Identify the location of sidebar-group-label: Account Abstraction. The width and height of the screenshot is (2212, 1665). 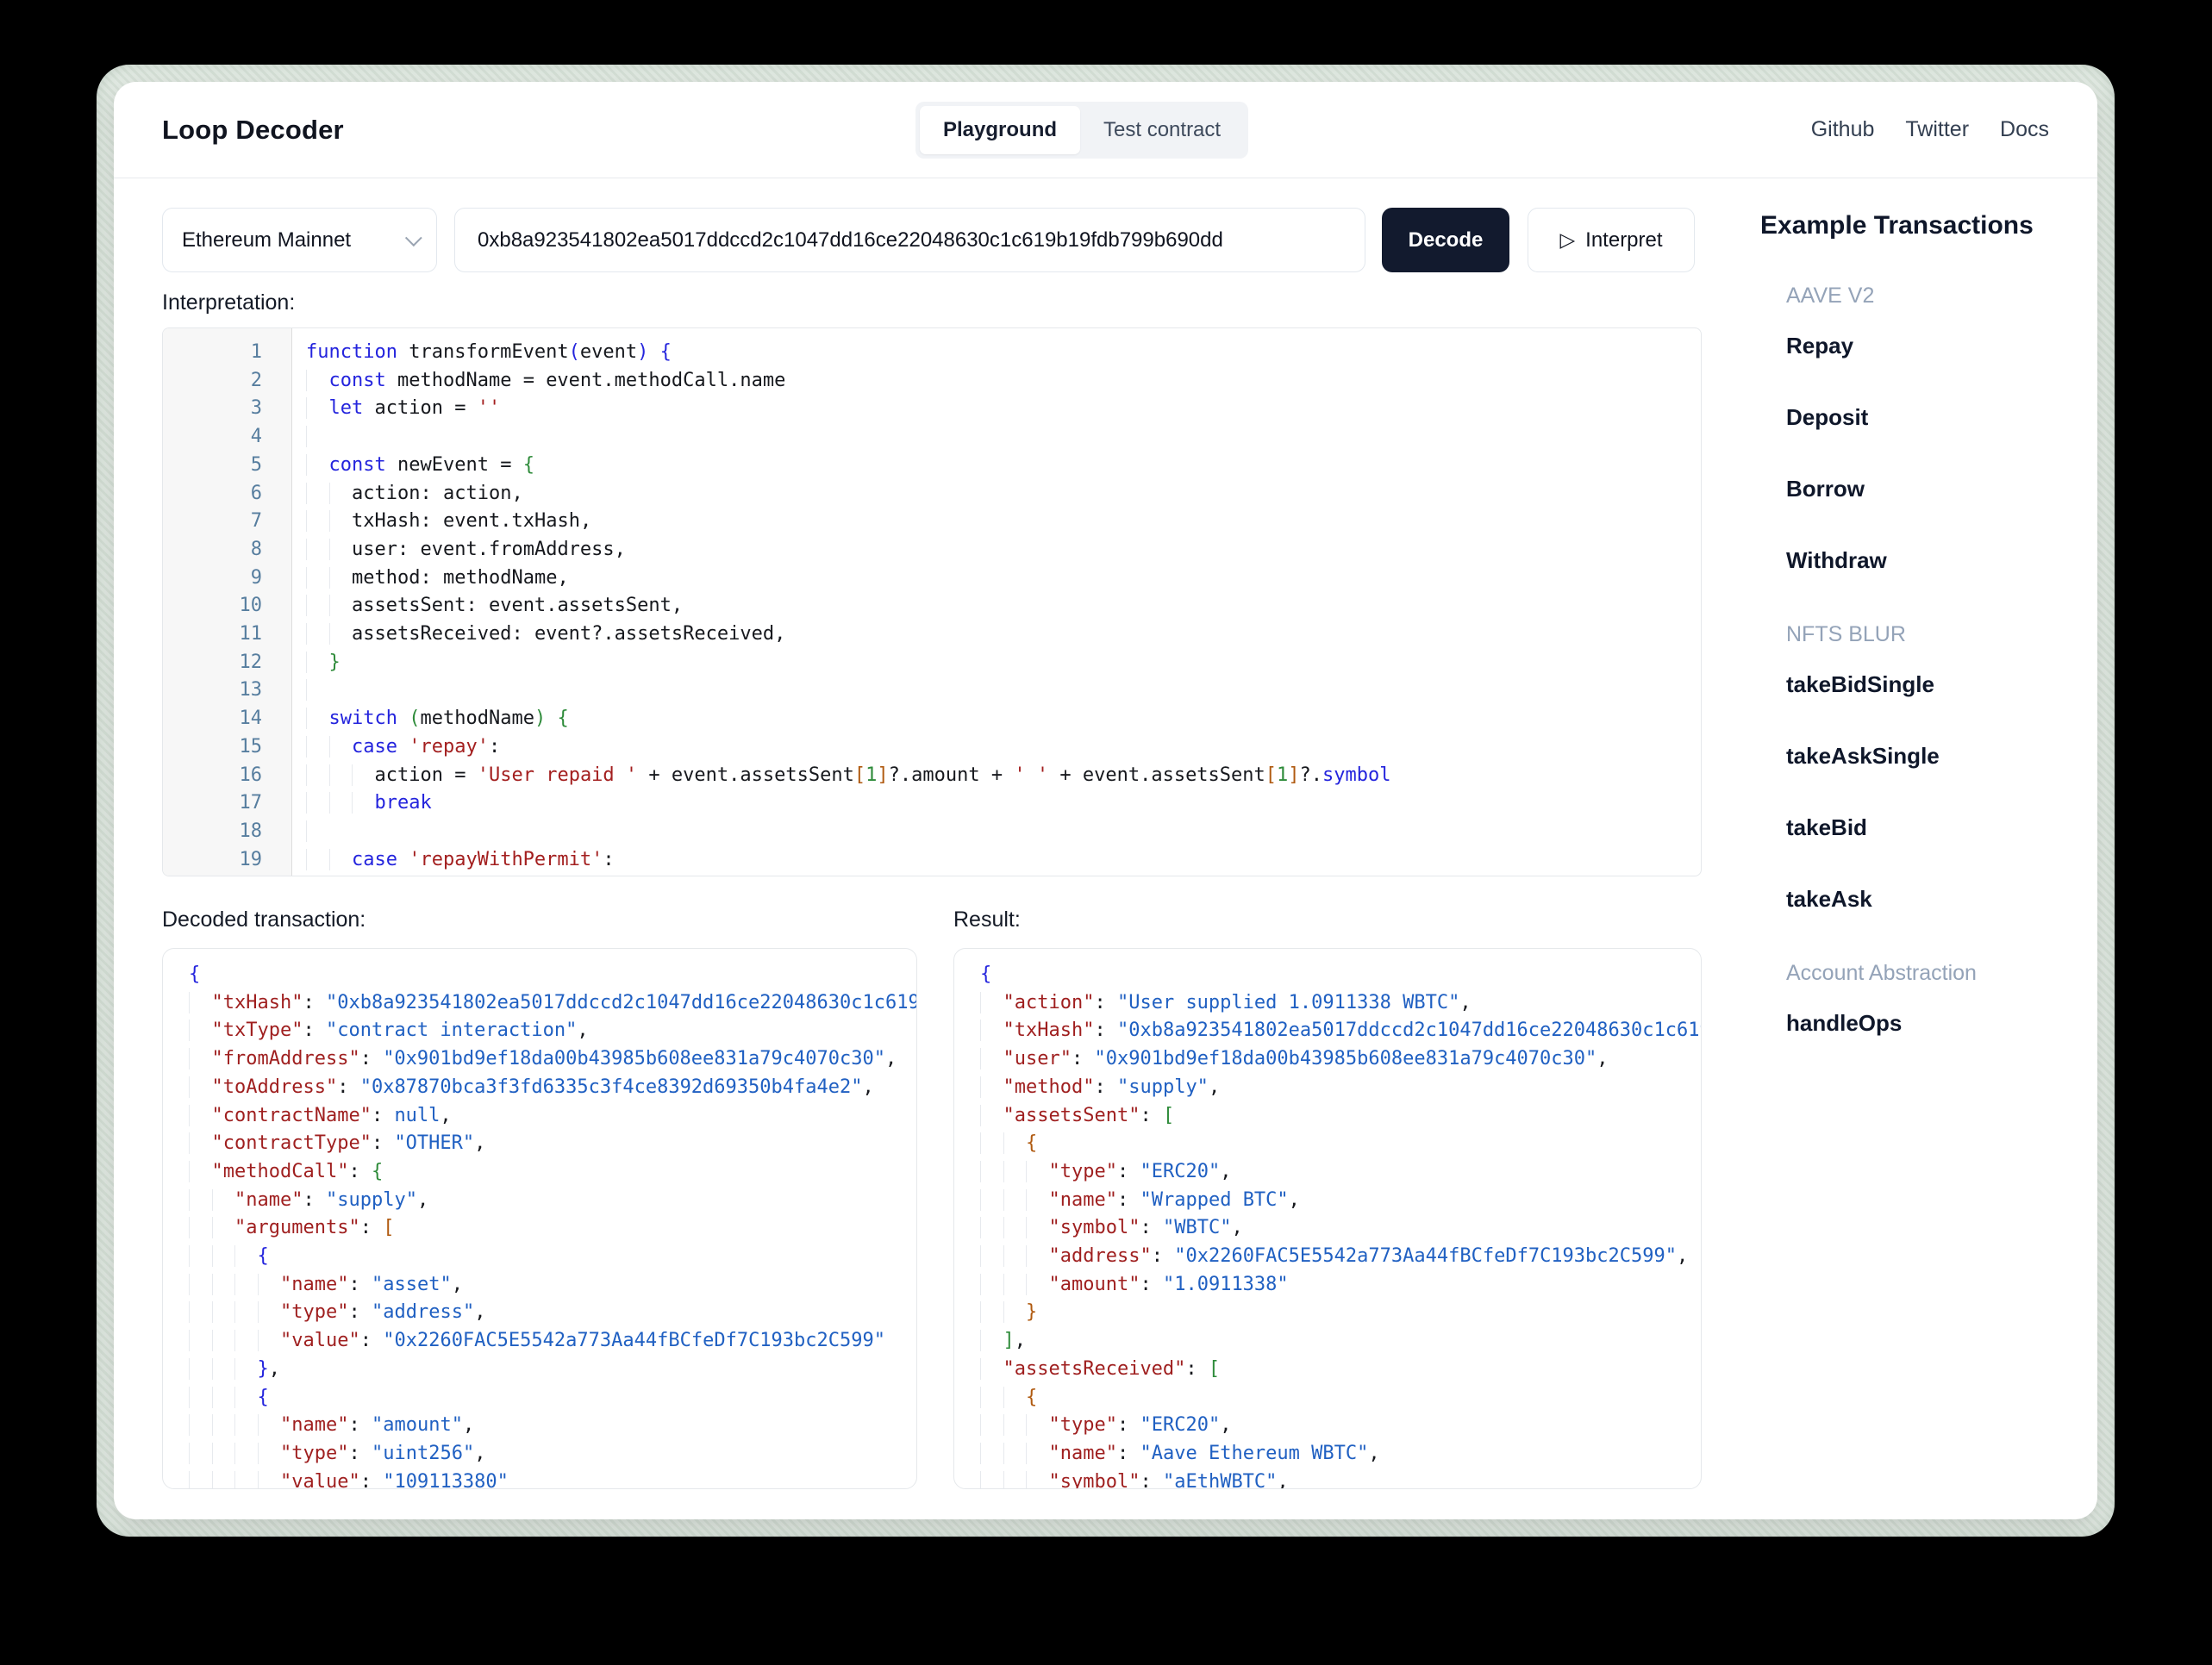
(1881, 973).